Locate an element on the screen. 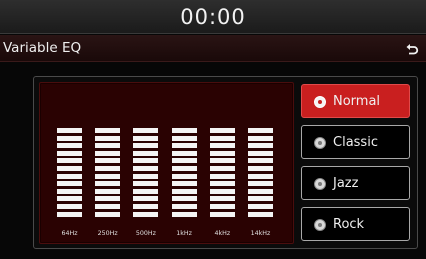 The height and width of the screenshot is (259, 426). preset-button-normal: Normal is located at coordinates (355, 101).